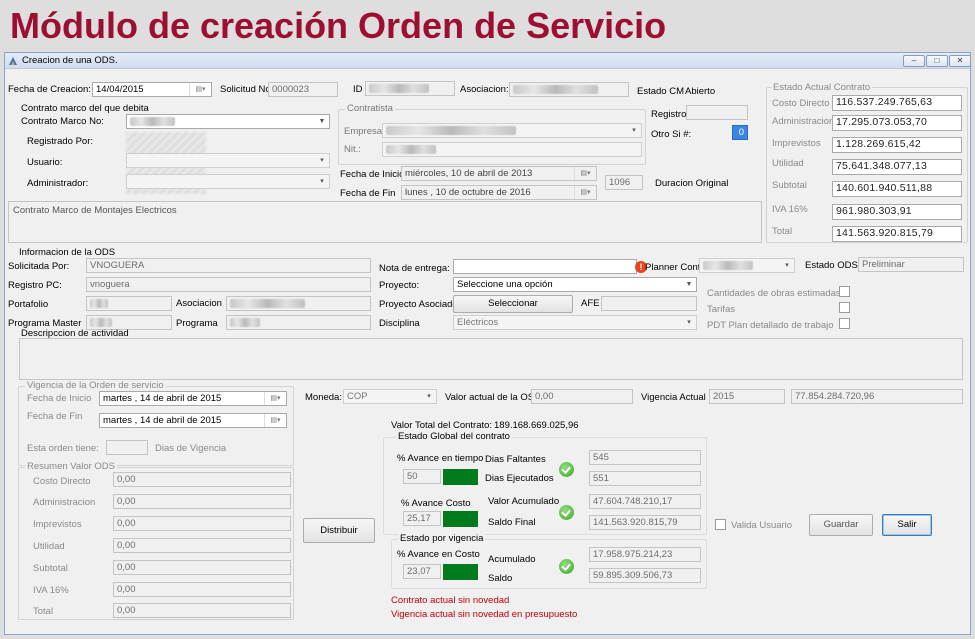  I want to click on vigencia-inicio-value: martes , 14 de abril de 2015, so click(162, 398).